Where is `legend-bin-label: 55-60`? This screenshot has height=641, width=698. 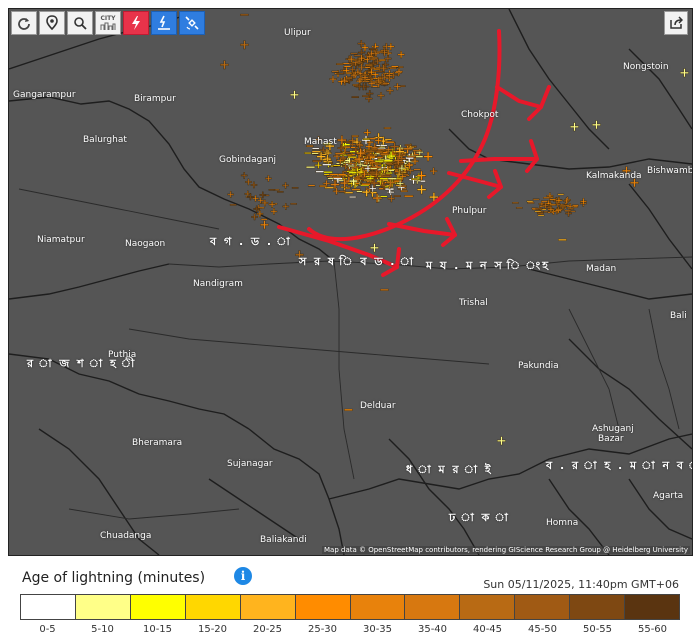
legend-bin-label: 55-60 is located at coordinates (652, 629).